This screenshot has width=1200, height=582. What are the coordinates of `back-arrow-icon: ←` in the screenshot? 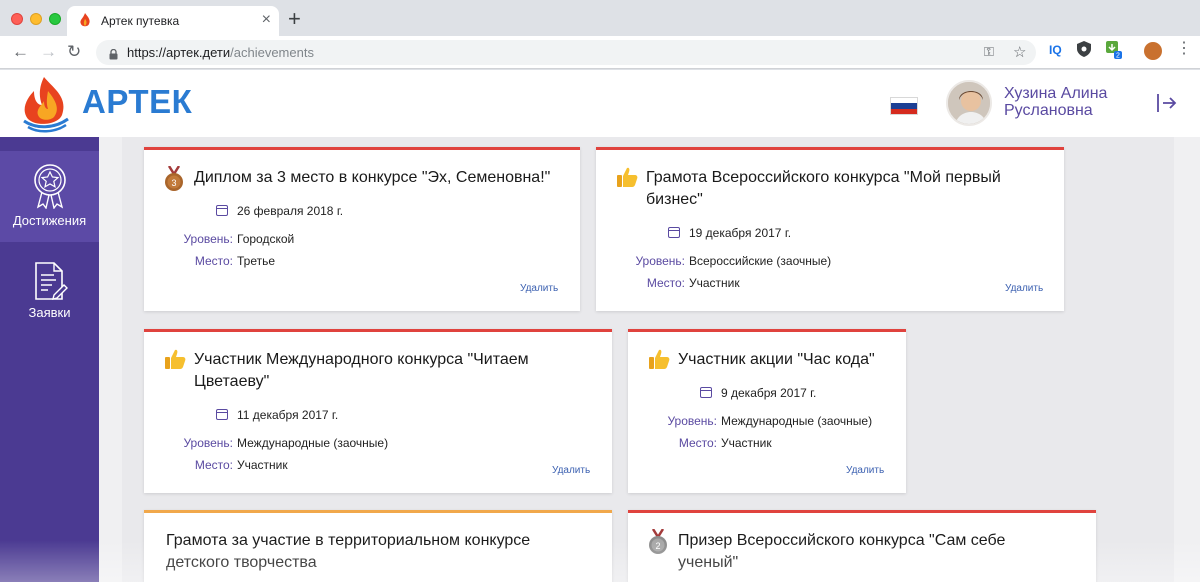 It's located at (20, 52).